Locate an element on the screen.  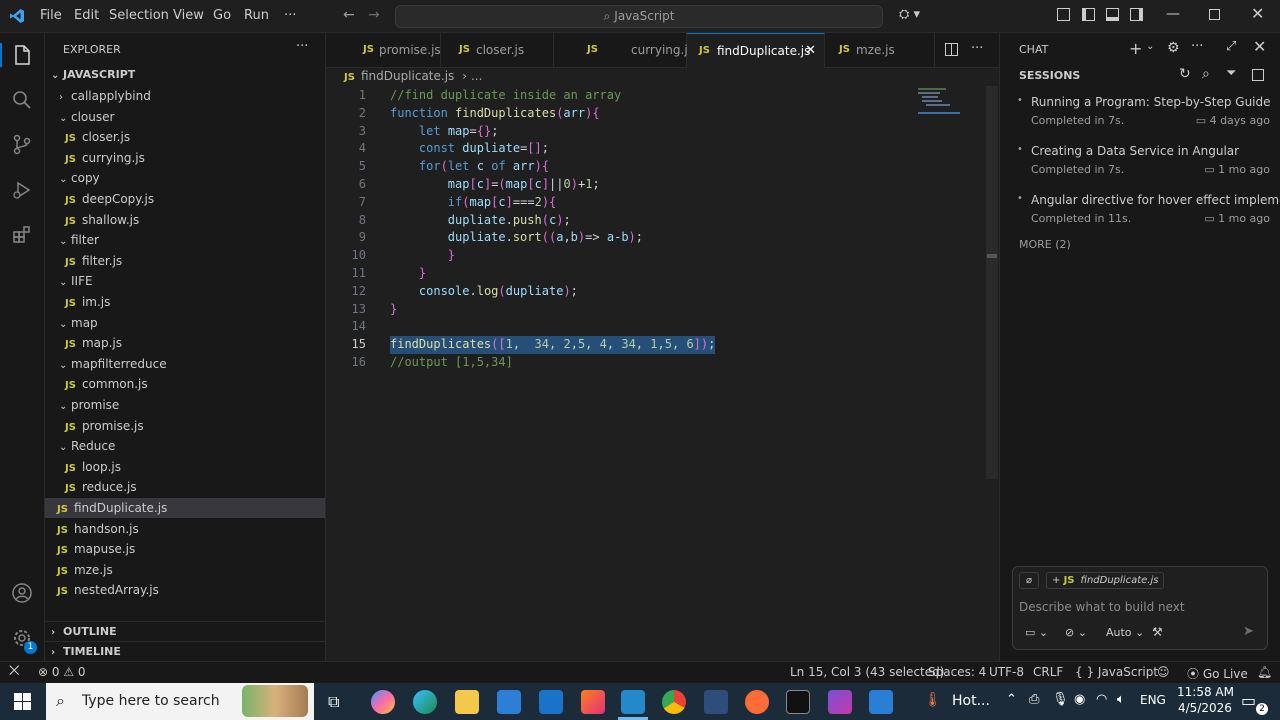
outline-section: › OUTLINE is located at coordinates (185, 631).